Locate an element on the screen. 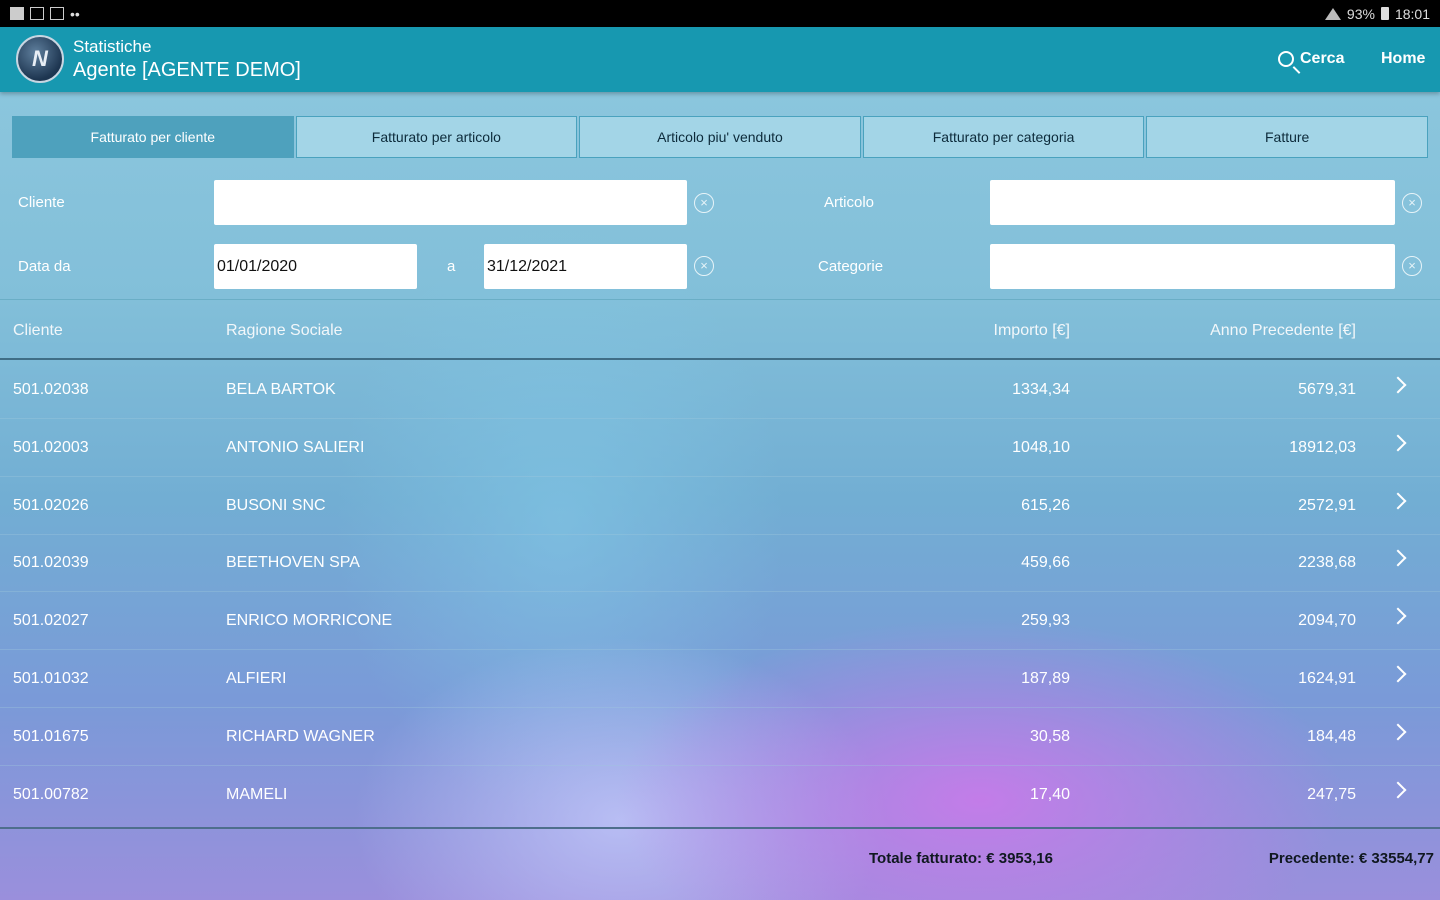 Image resolution: width=1440 pixels, height=900 pixels. tab-fatture: Fatture is located at coordinates (1287, 137).